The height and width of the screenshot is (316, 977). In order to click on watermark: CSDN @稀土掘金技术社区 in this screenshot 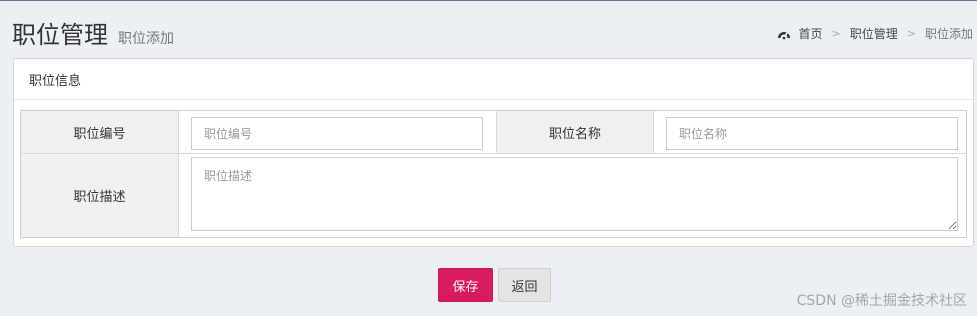, I will do `click(881, 301)`.